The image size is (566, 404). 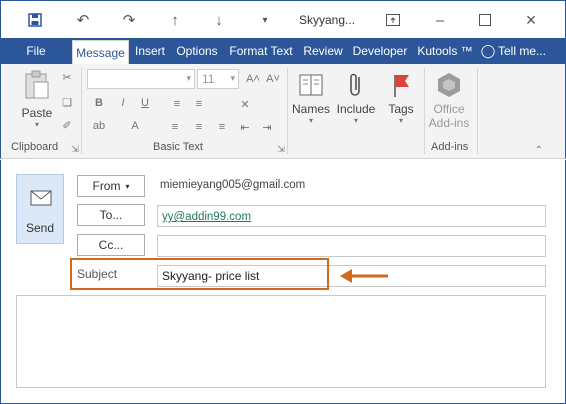 I want to click on collapse-ribbon-icon: ⌃, so click(x=539, y=150).